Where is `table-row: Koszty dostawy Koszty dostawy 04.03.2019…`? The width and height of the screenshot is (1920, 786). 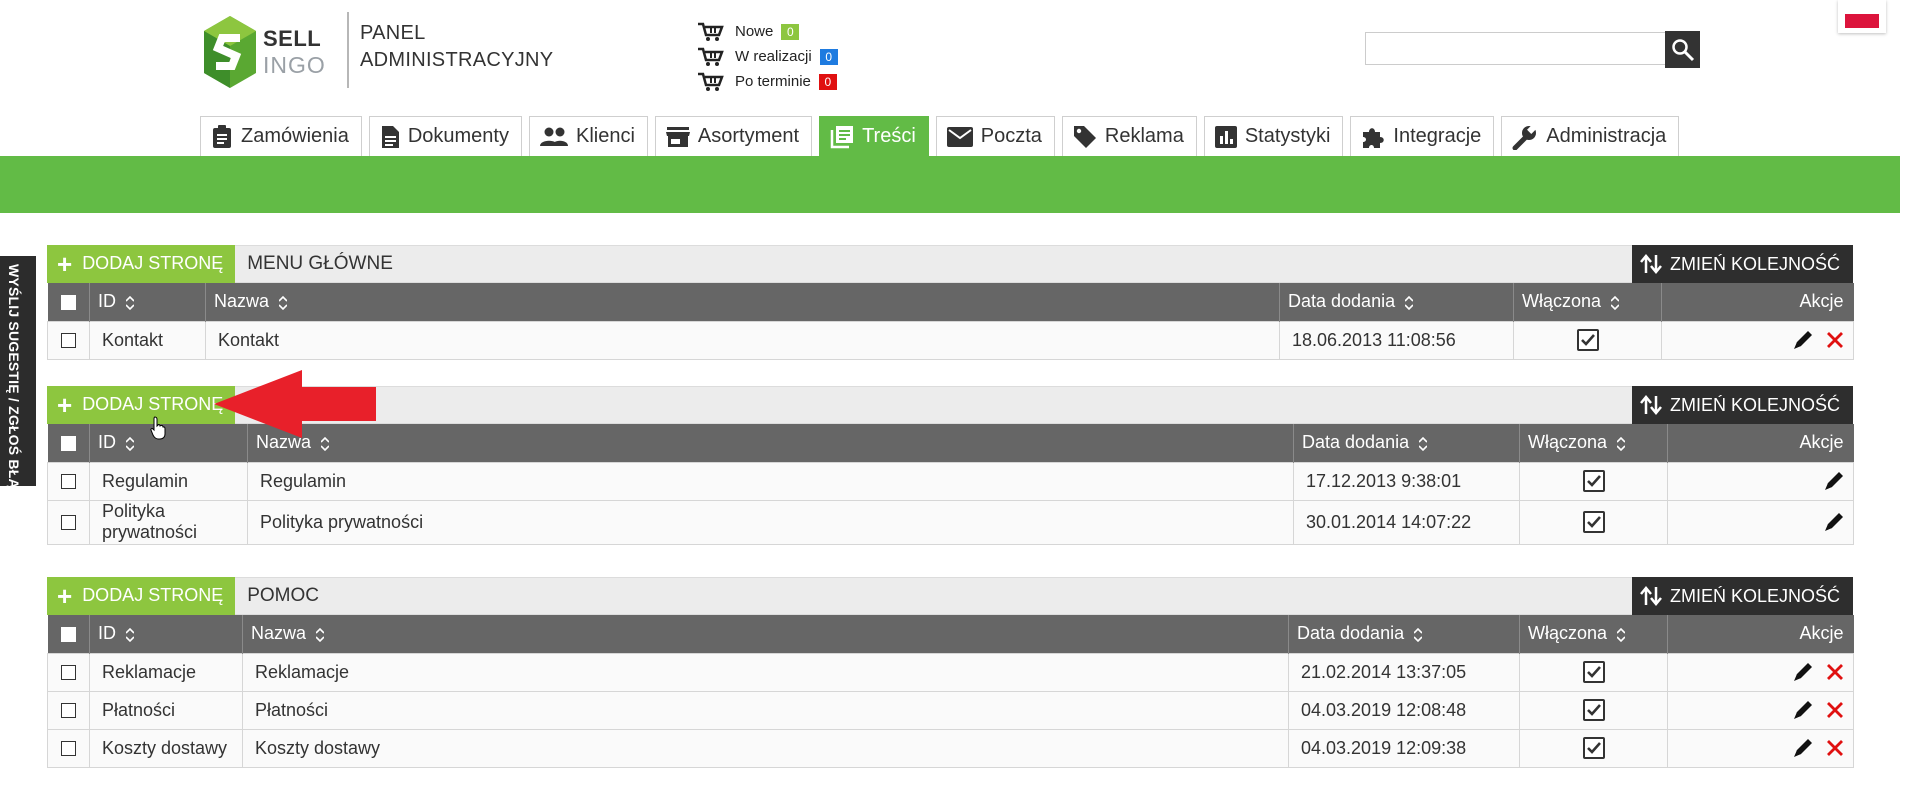
table-row: Koszty dostawy Koszty dostawy 04.03.2019… is located at coordinates (950, 748).